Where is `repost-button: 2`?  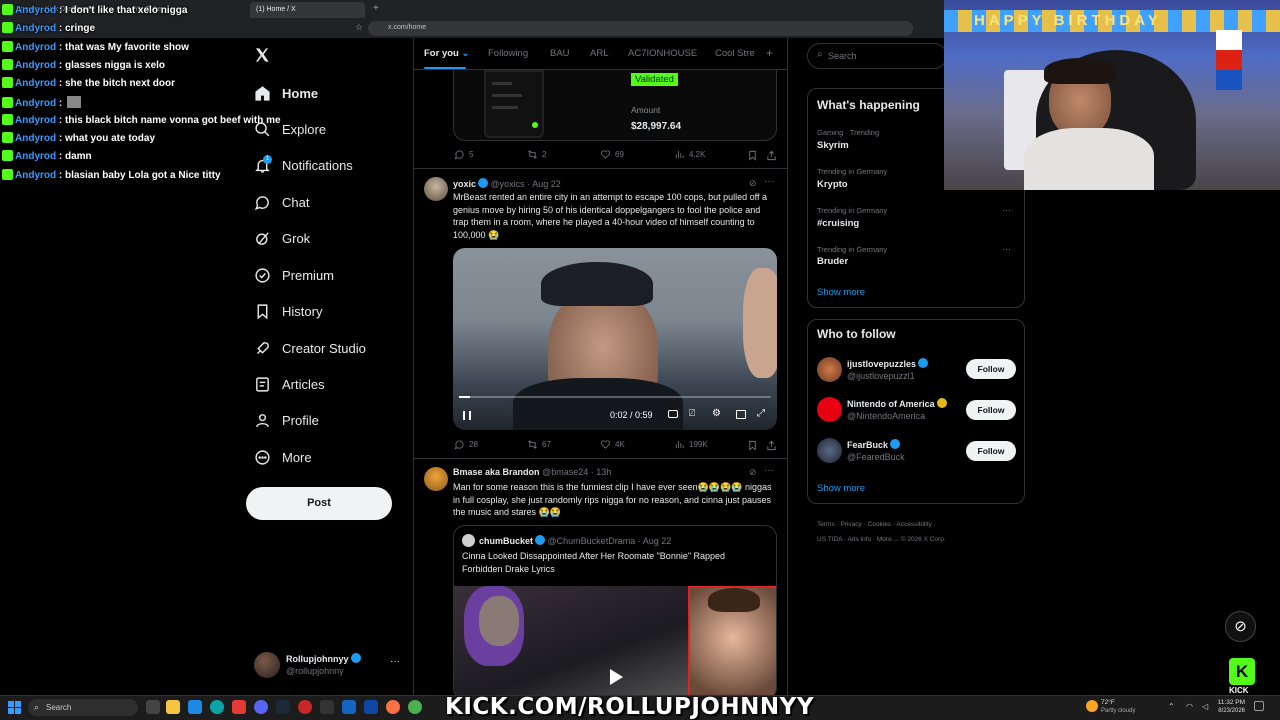
repost-button: 2 is located at coordinates (536, 154).